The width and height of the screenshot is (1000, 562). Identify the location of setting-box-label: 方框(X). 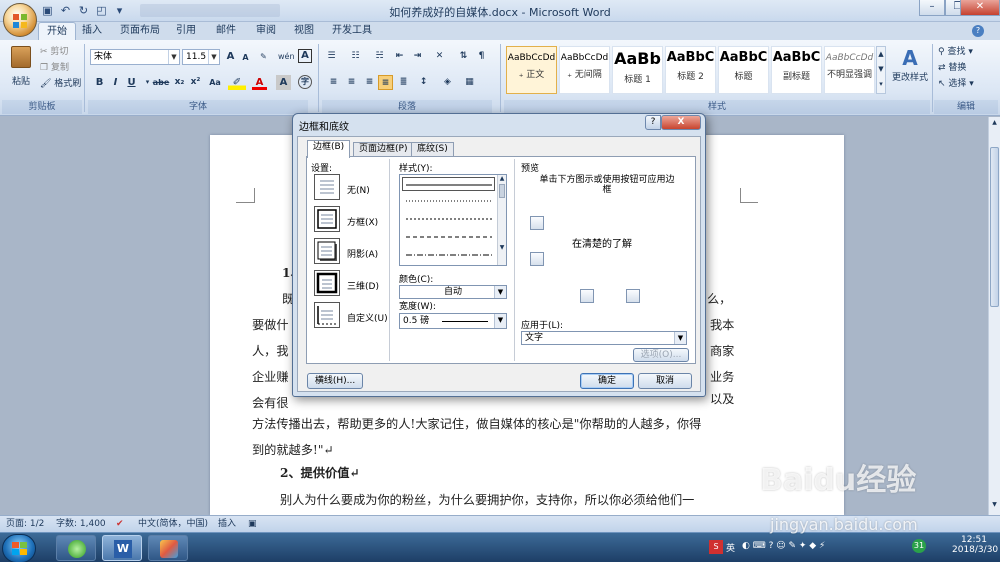
(362, 221).